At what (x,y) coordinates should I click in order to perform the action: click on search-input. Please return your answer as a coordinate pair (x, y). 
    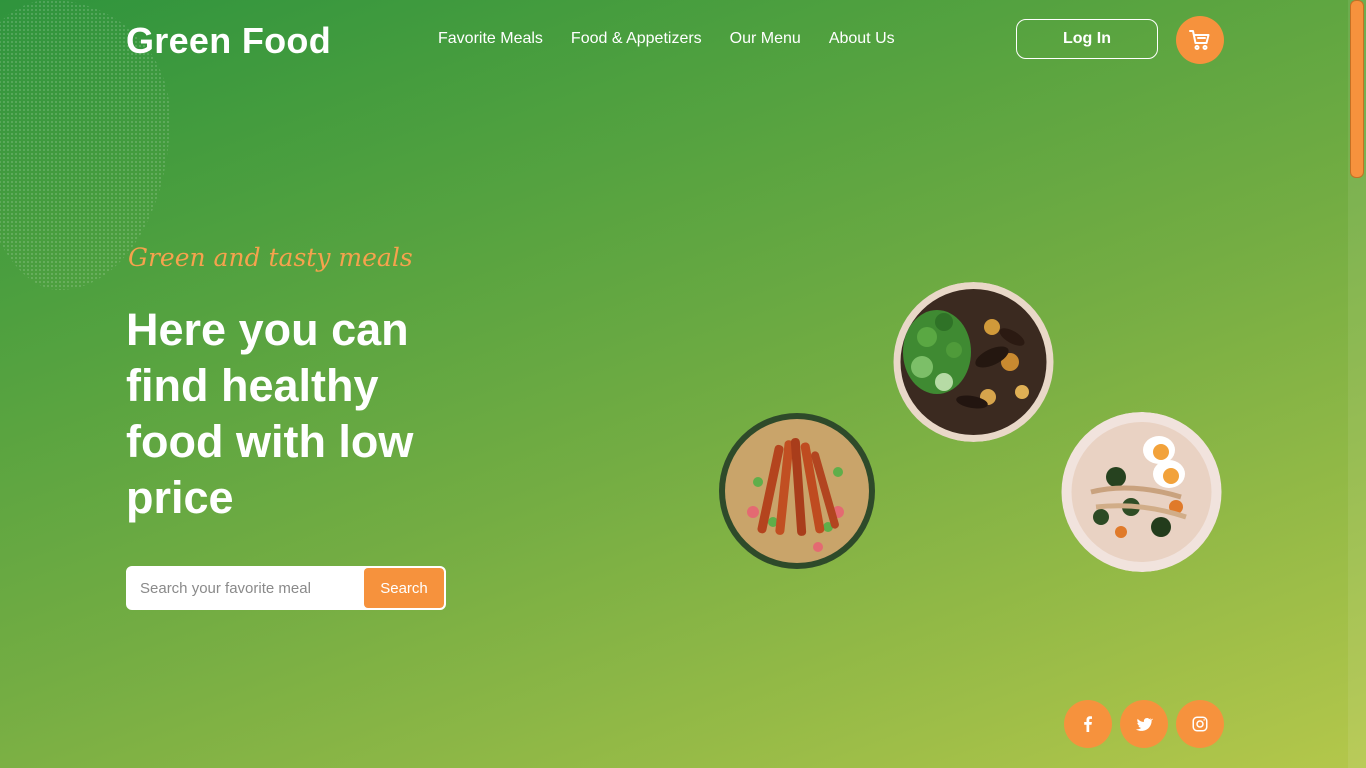
    Looking at the image, I should click on (246, 588).